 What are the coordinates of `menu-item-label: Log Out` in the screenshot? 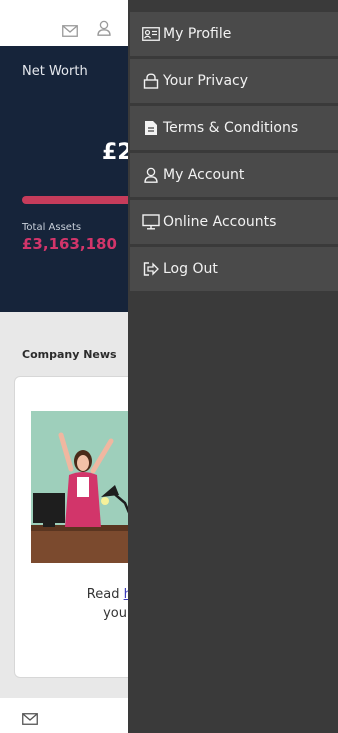 It's located at (190, 269).